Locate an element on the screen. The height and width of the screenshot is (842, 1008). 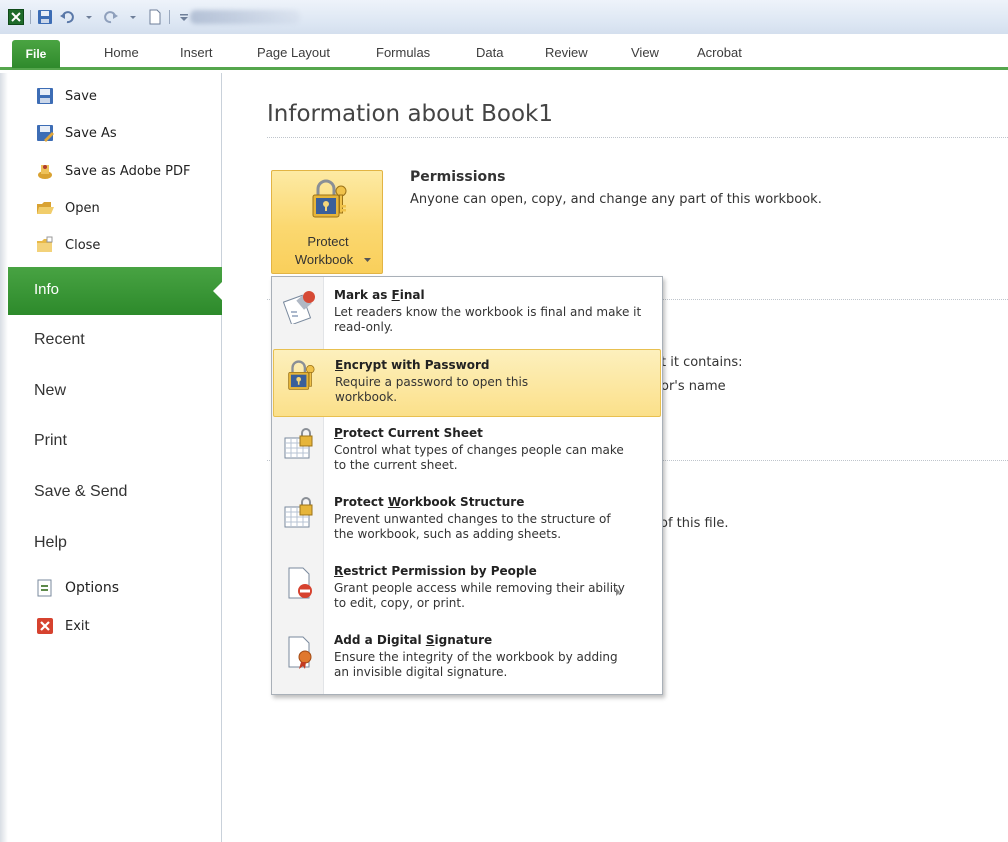
hidden-text-fragment: of this file. is located at coordinates (694, 523).